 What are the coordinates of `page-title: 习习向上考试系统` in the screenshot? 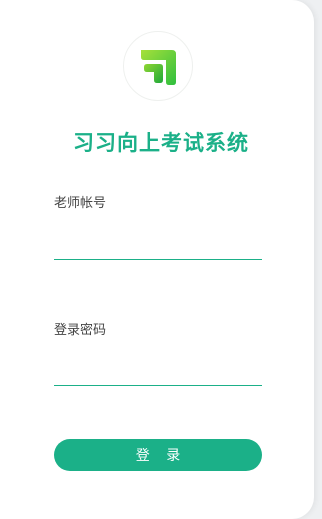 It's located at (161, 143).